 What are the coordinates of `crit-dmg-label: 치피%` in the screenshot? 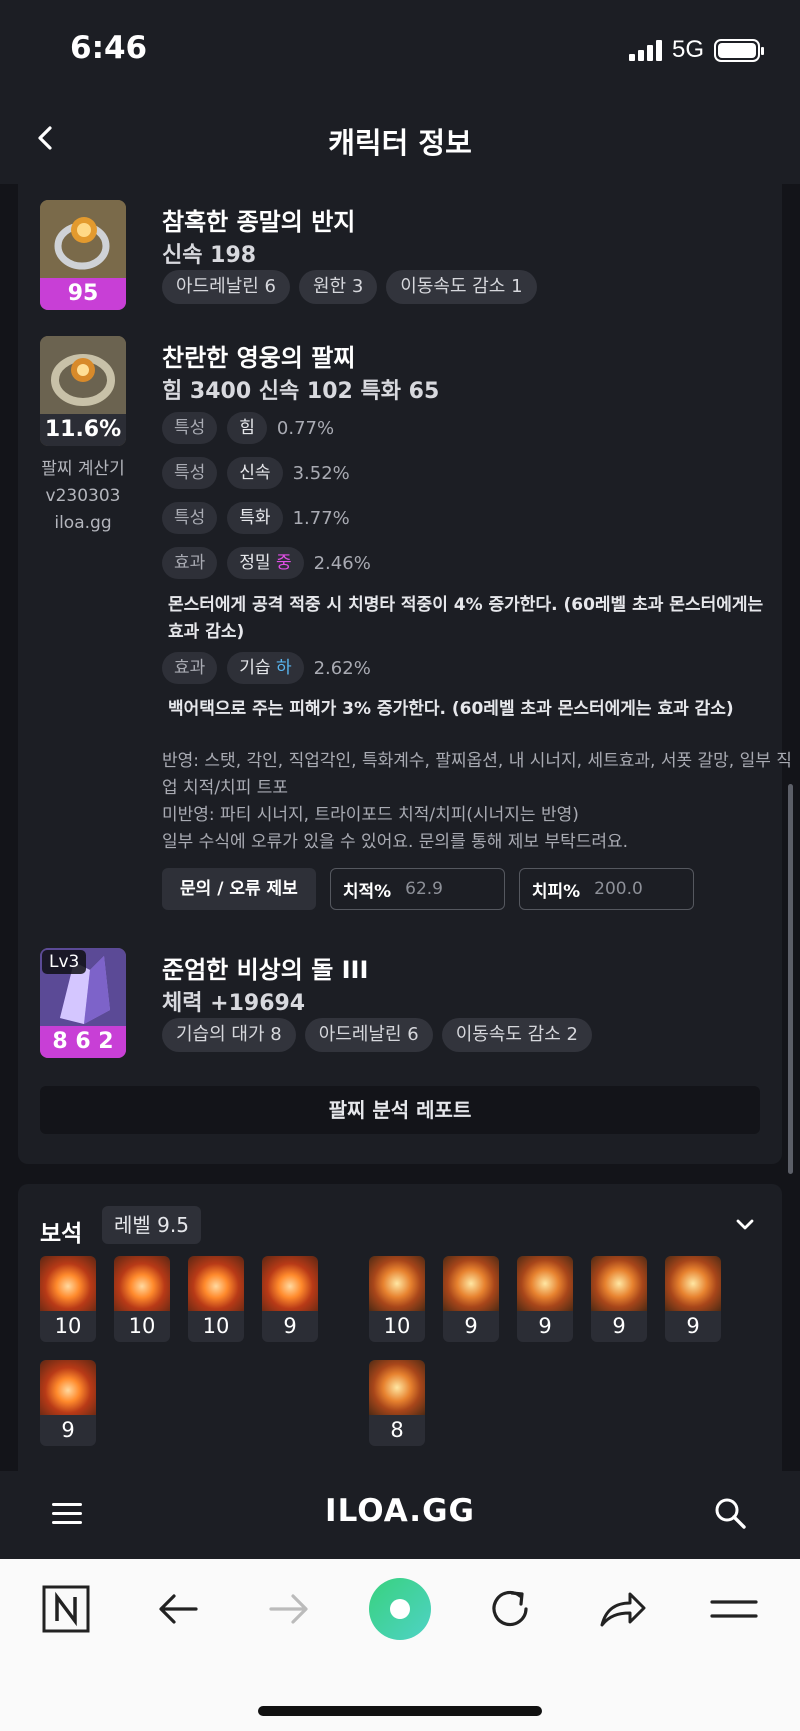 It's located at (556, 891).